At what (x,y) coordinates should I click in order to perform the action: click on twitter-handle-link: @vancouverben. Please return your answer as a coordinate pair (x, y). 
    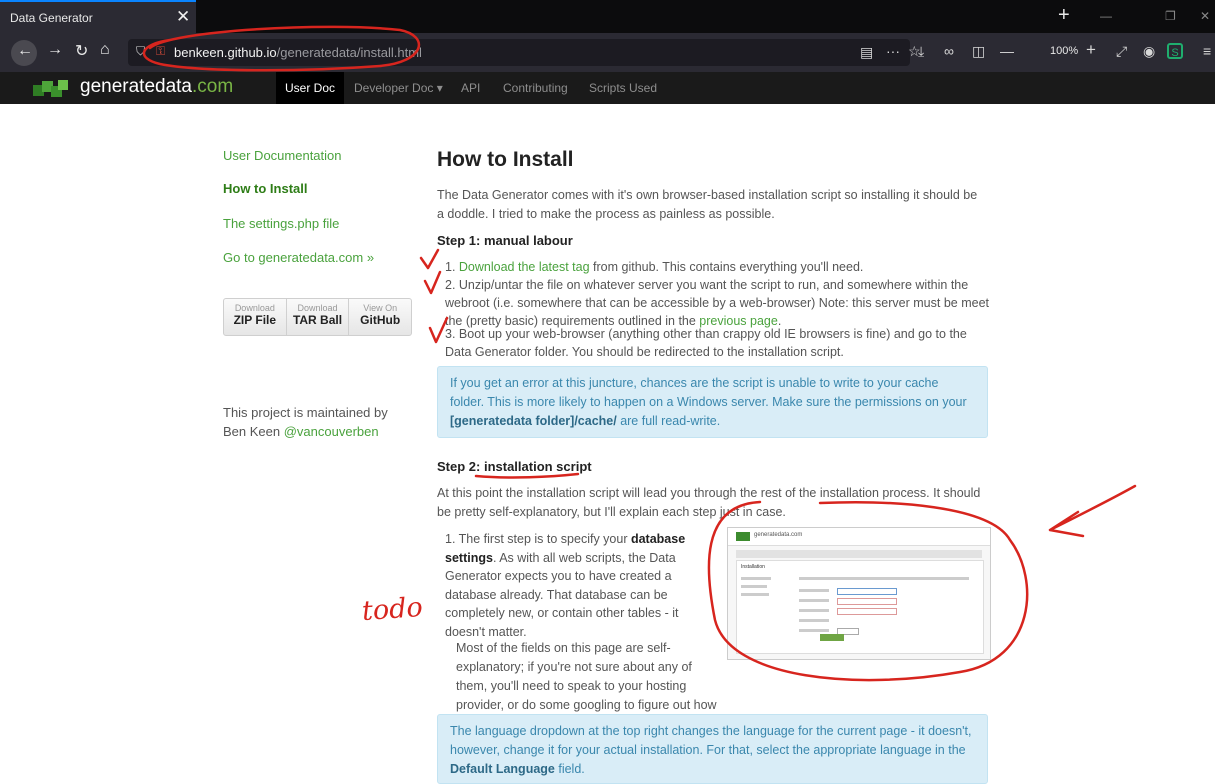
    Looking at the image, I should click on (331, 431).